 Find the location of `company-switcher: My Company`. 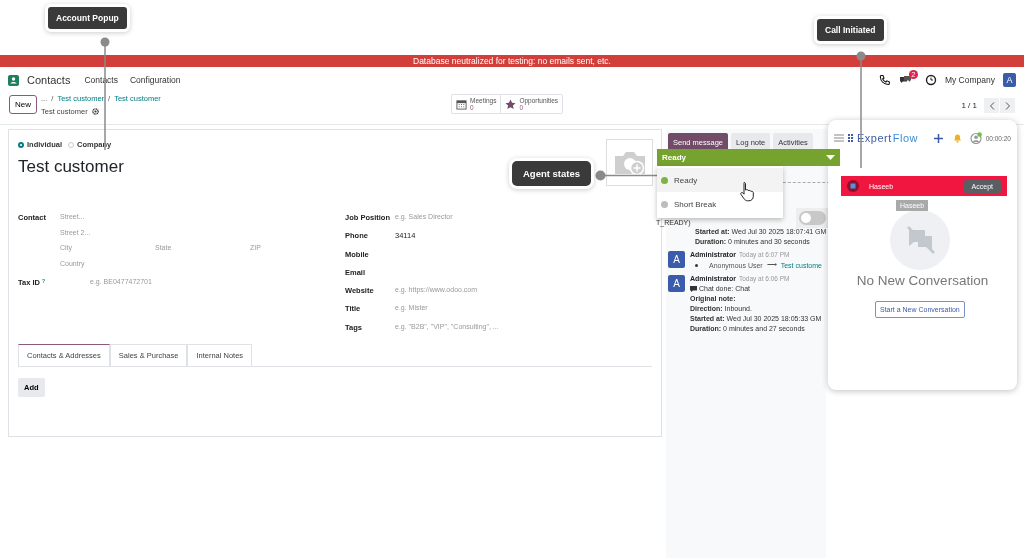

company-switcher: My Company is located at coordinates (969, 80).